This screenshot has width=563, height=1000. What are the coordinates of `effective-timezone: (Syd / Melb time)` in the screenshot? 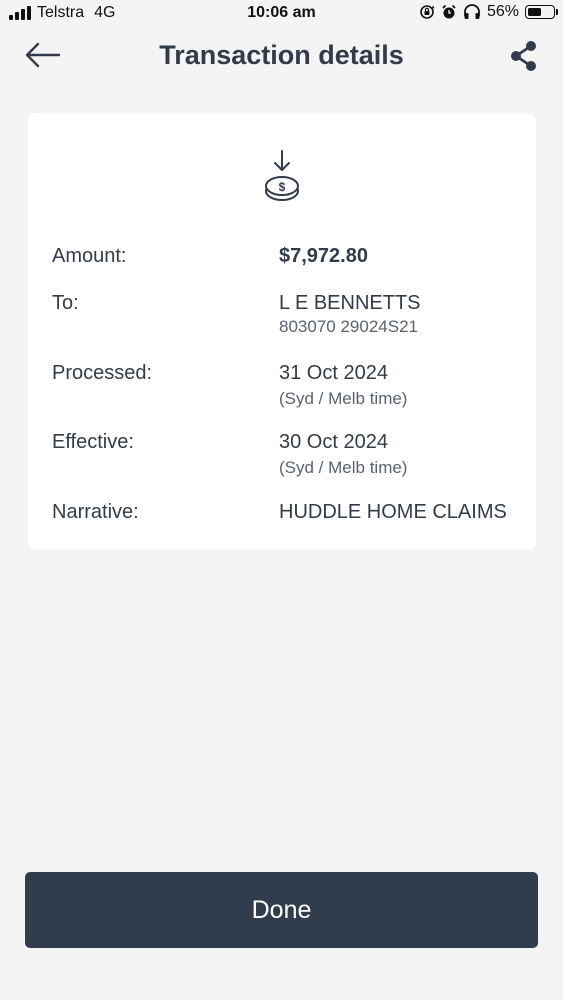 It's located at (343, 467).